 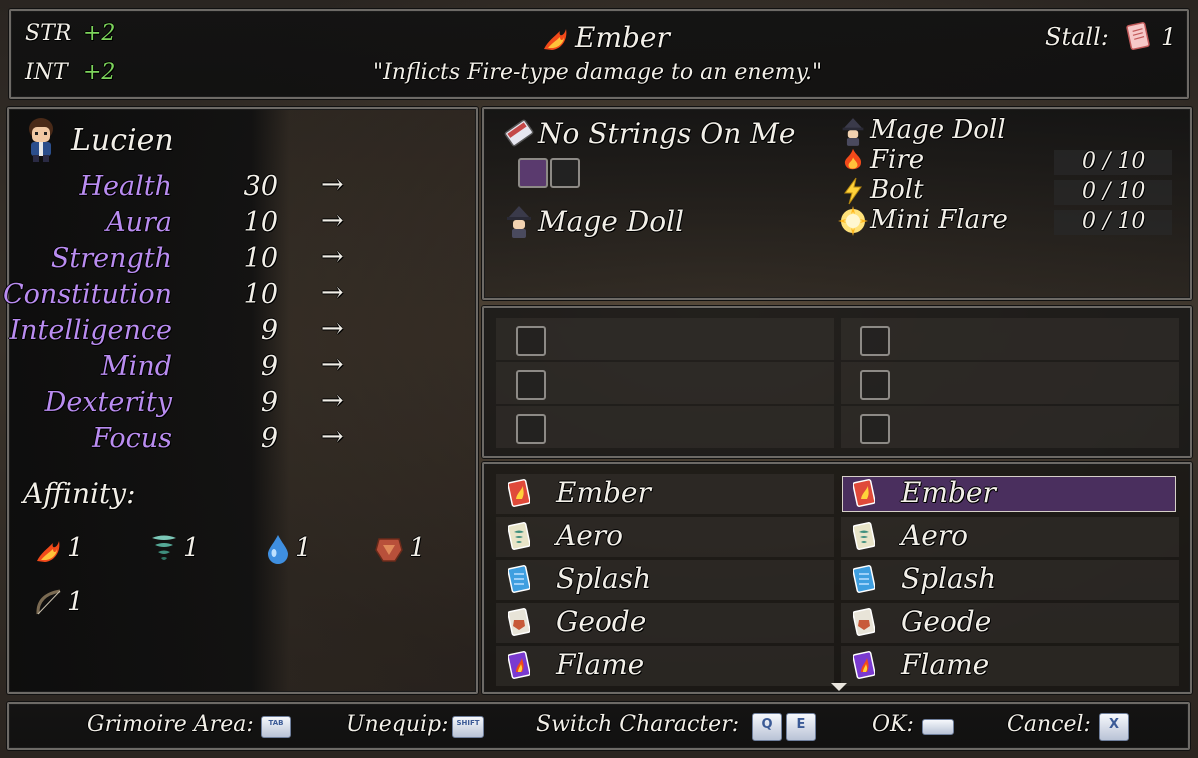 I want to click on scroll-down-icon, so click(x=839, y=687).